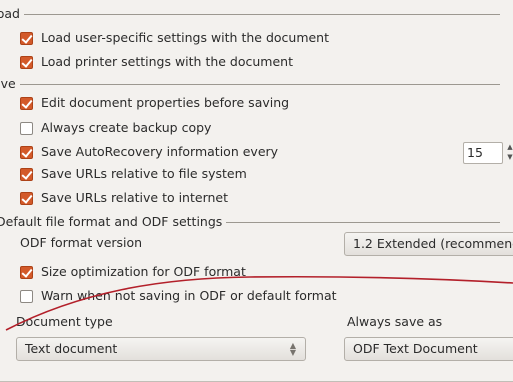 The width and height of the screenshot is (513, 382). Describe the element at coordinates (81, 242) in the screenshot. I see `odf-version-label: ODF format version` at that location.